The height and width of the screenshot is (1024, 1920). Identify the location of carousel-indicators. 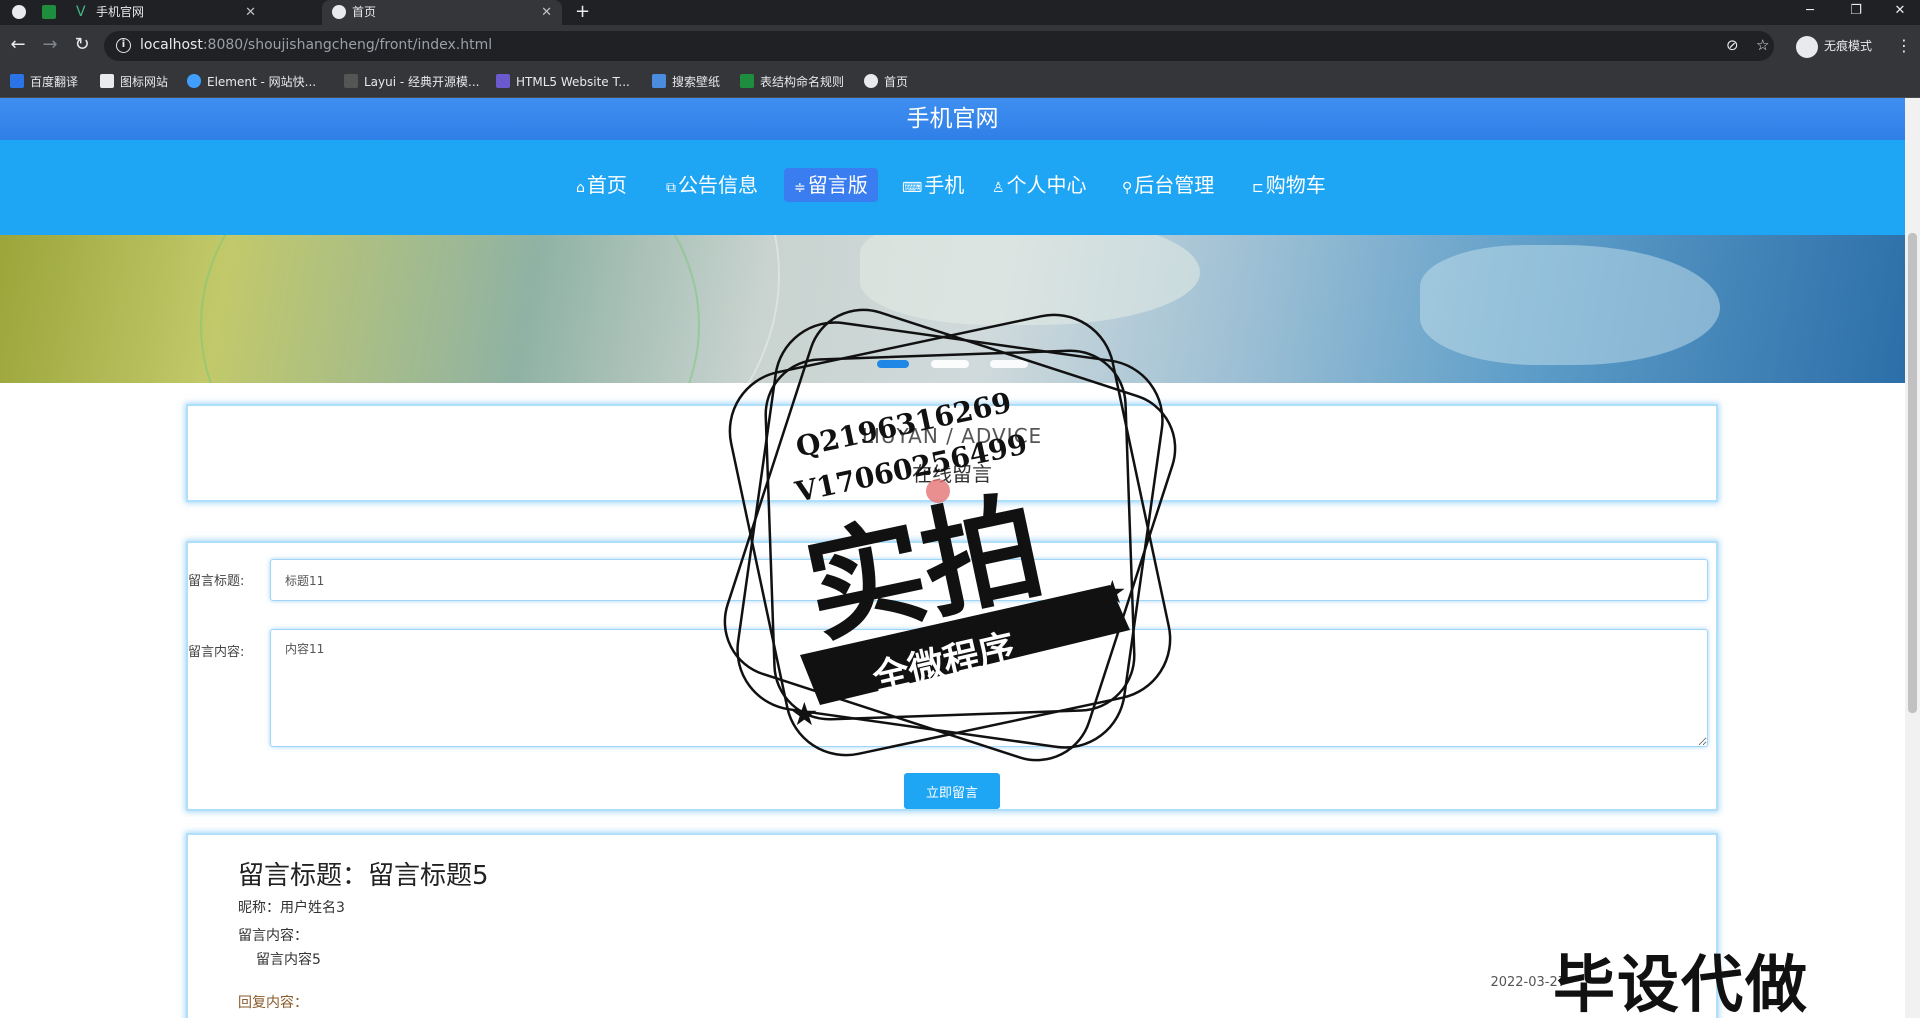
(952, 362).